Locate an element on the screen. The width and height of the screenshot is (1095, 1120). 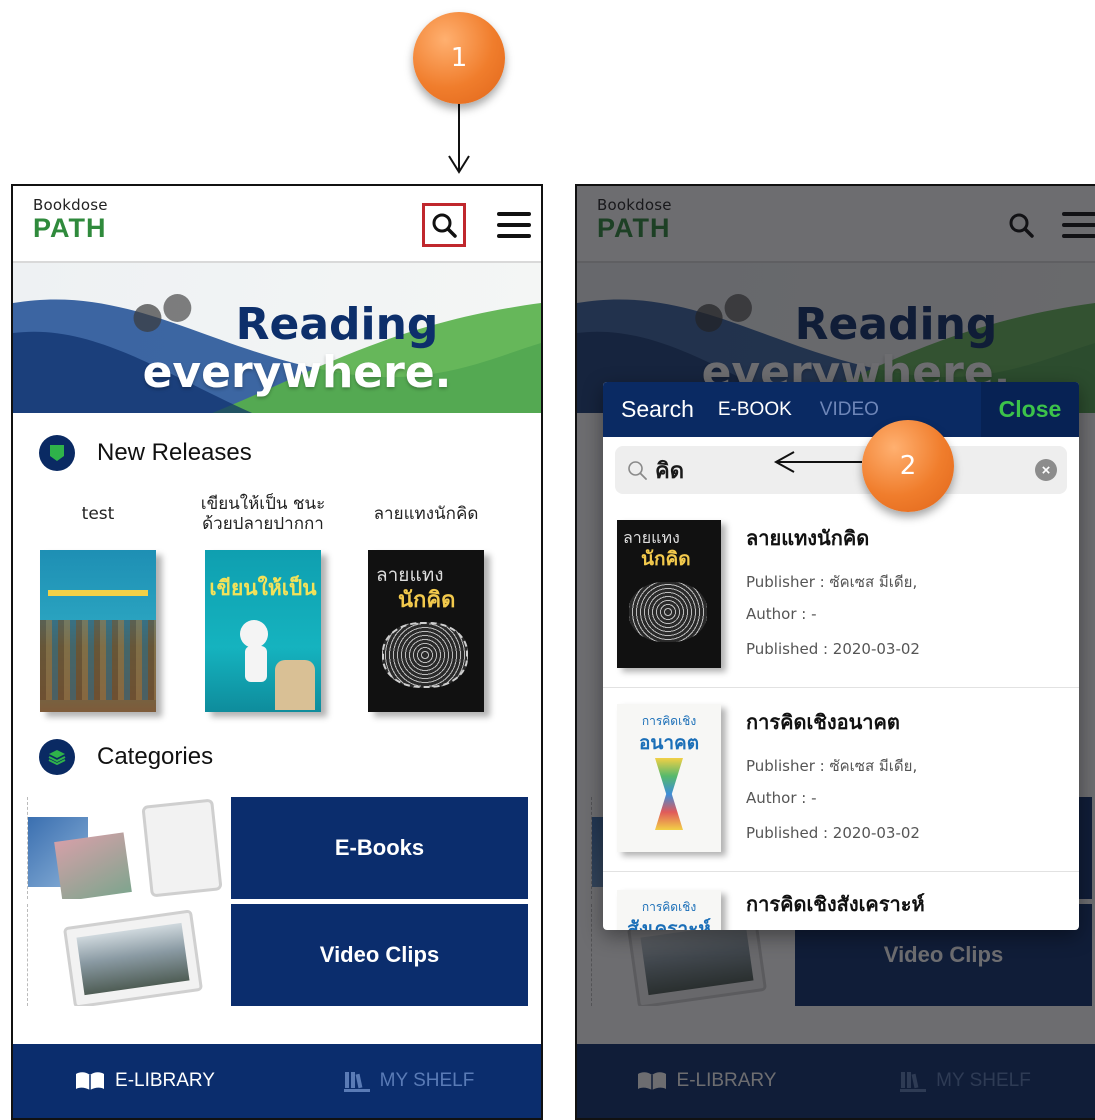
step-marker-1: 1 is located at coordinates (459, 58).